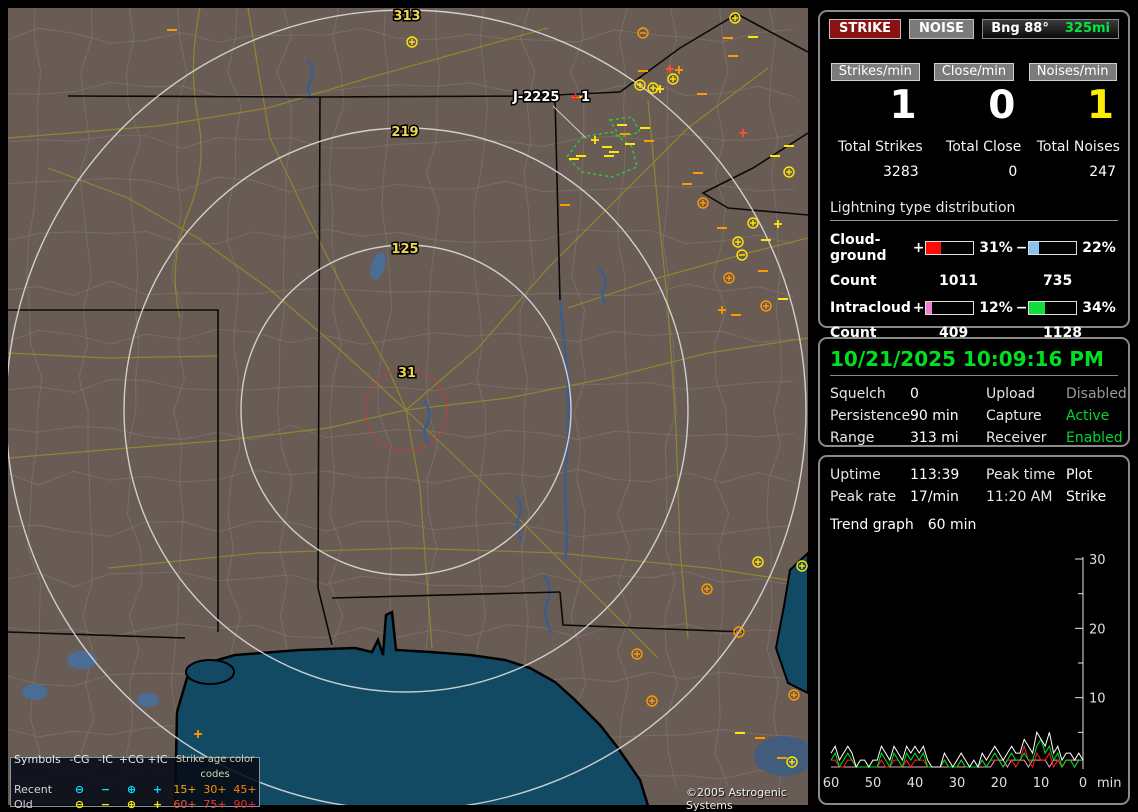 The width and height of the screenshot is (1138, 812). I want to click on status-value: 90 min, so click(934, 416).